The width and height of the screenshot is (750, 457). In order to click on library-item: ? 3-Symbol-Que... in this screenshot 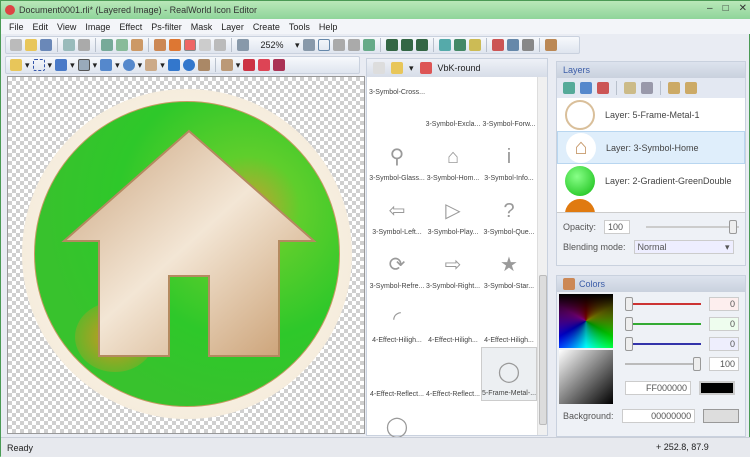, I will do `click(509, 212)`.